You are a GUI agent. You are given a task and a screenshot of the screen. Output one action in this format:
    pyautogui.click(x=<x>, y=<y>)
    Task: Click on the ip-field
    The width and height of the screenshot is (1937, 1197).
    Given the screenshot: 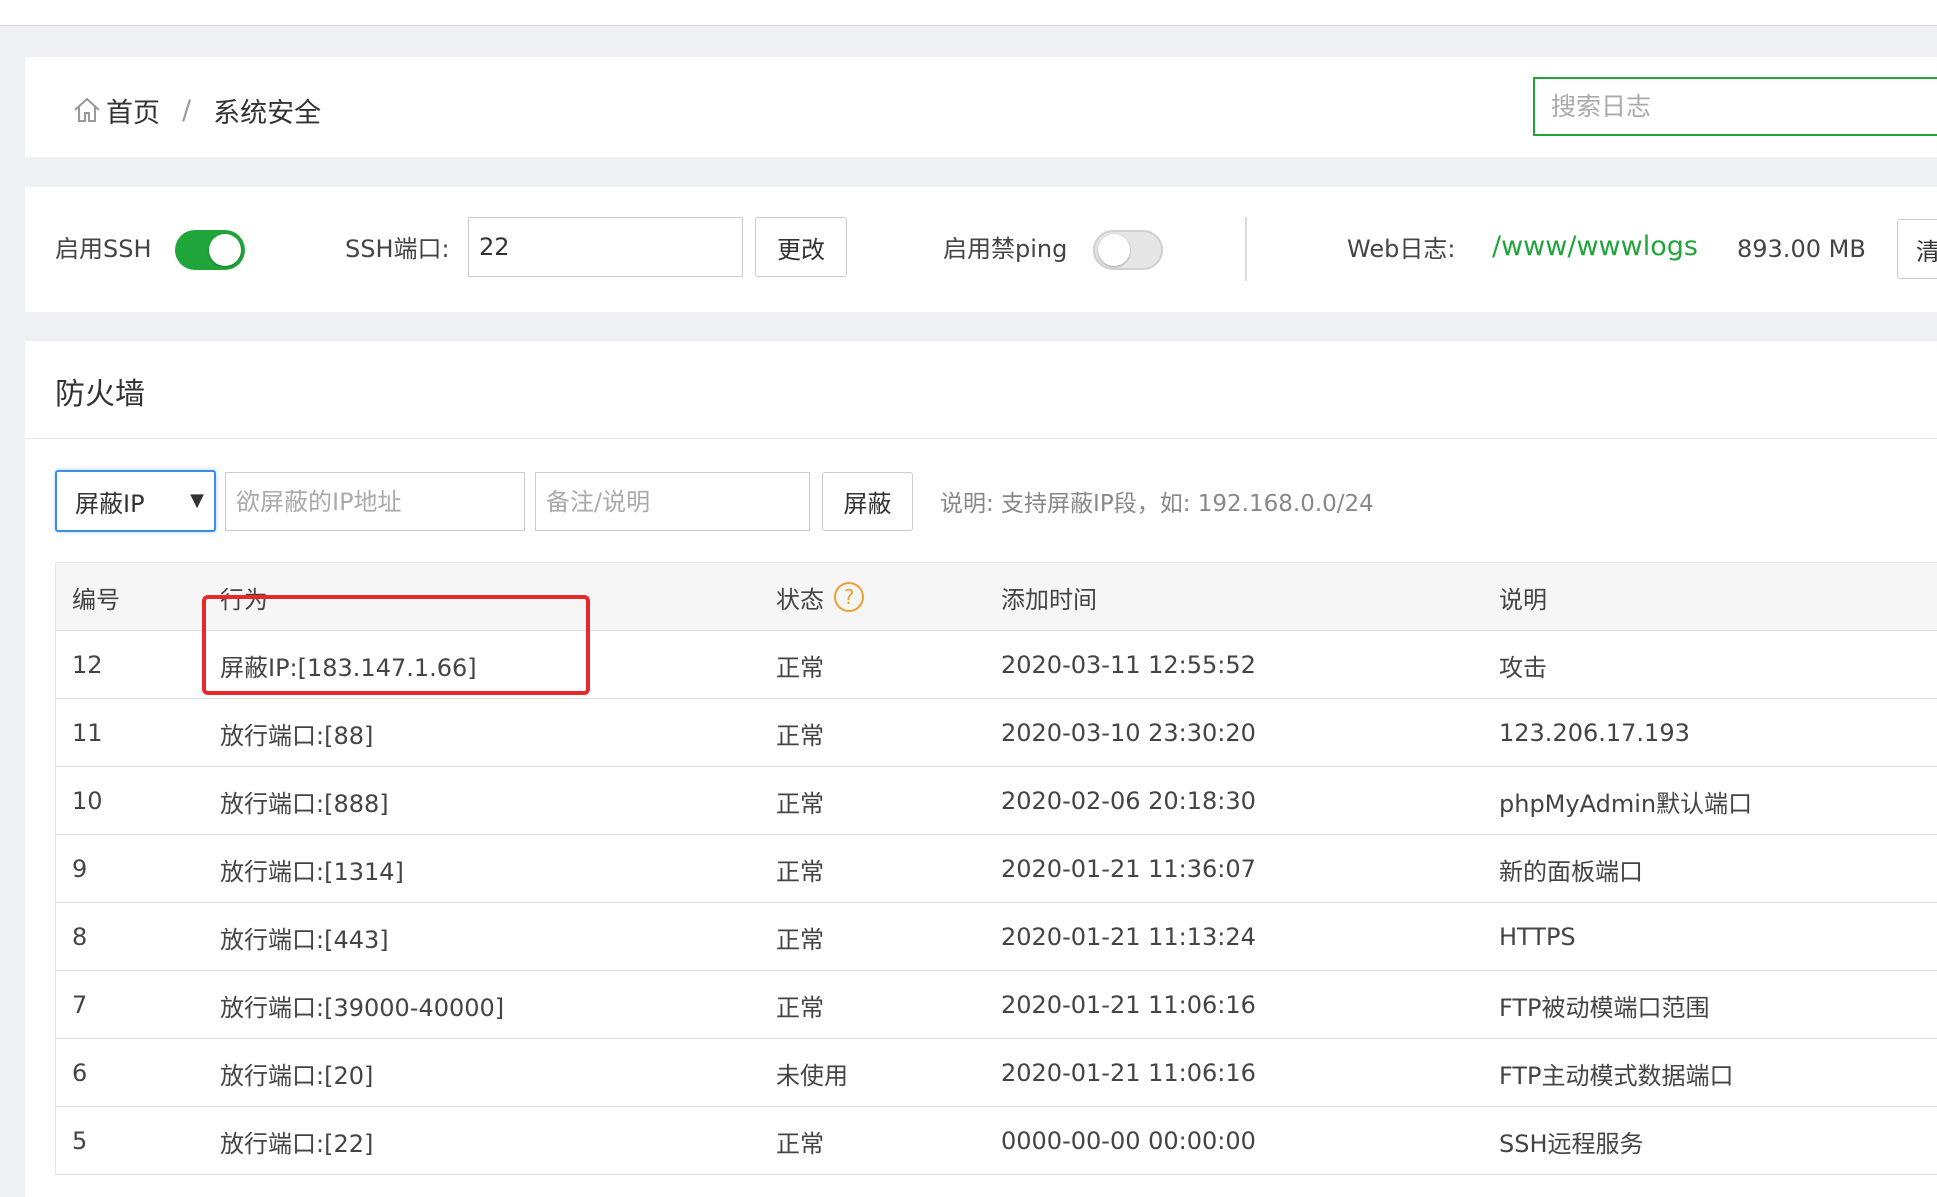 What is the action you would take?
    pyautogui.click(x=375, y=501)
    